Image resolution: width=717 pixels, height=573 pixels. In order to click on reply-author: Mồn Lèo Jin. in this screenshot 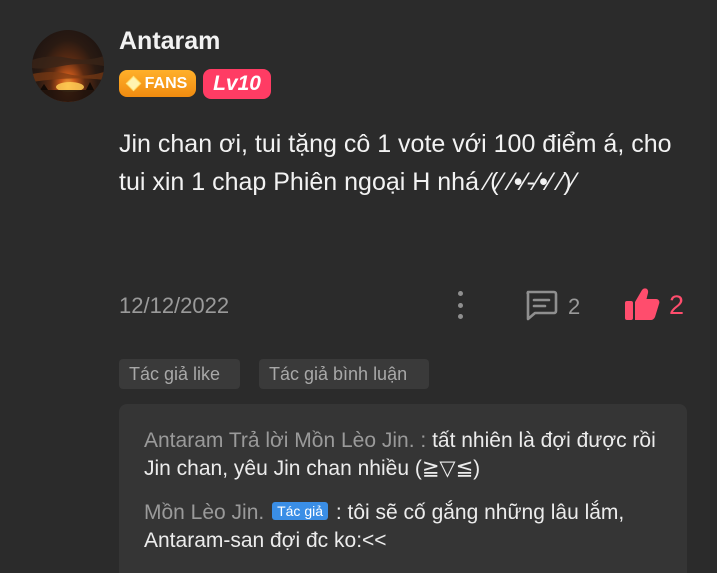, I will do `click(204, 512)`.